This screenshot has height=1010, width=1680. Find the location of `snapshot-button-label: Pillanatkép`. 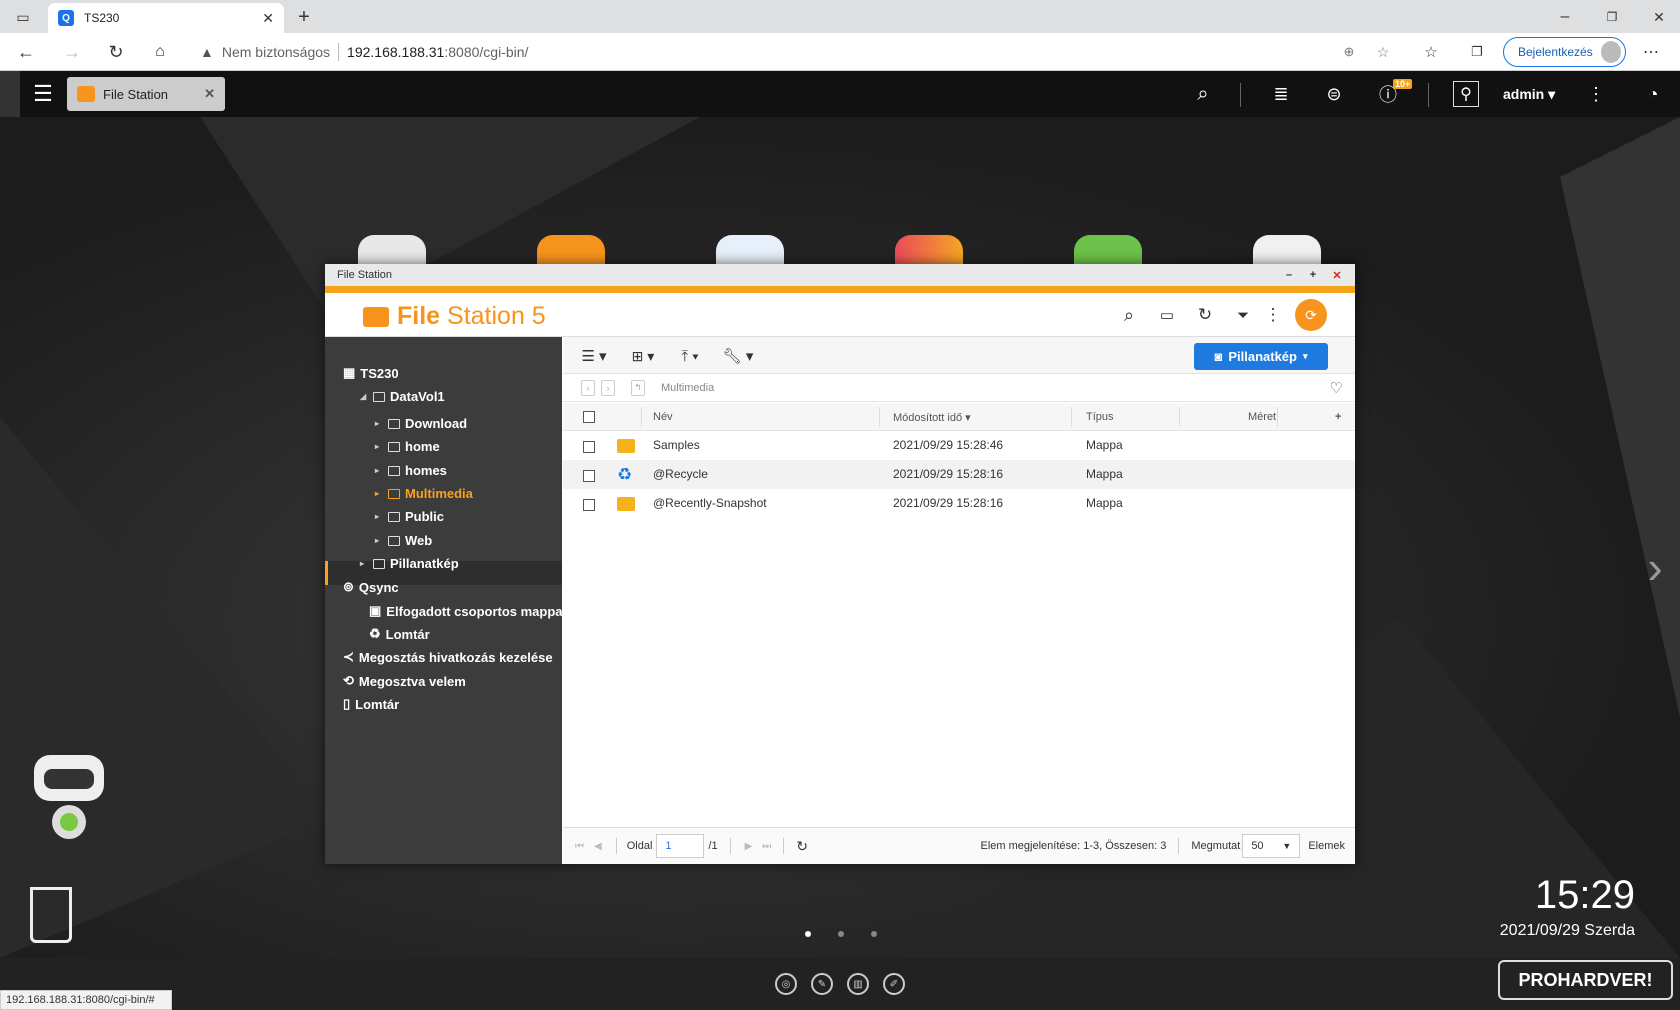

snapshot-button-label: Pillanatkép is located at coordinates (1262, 356).